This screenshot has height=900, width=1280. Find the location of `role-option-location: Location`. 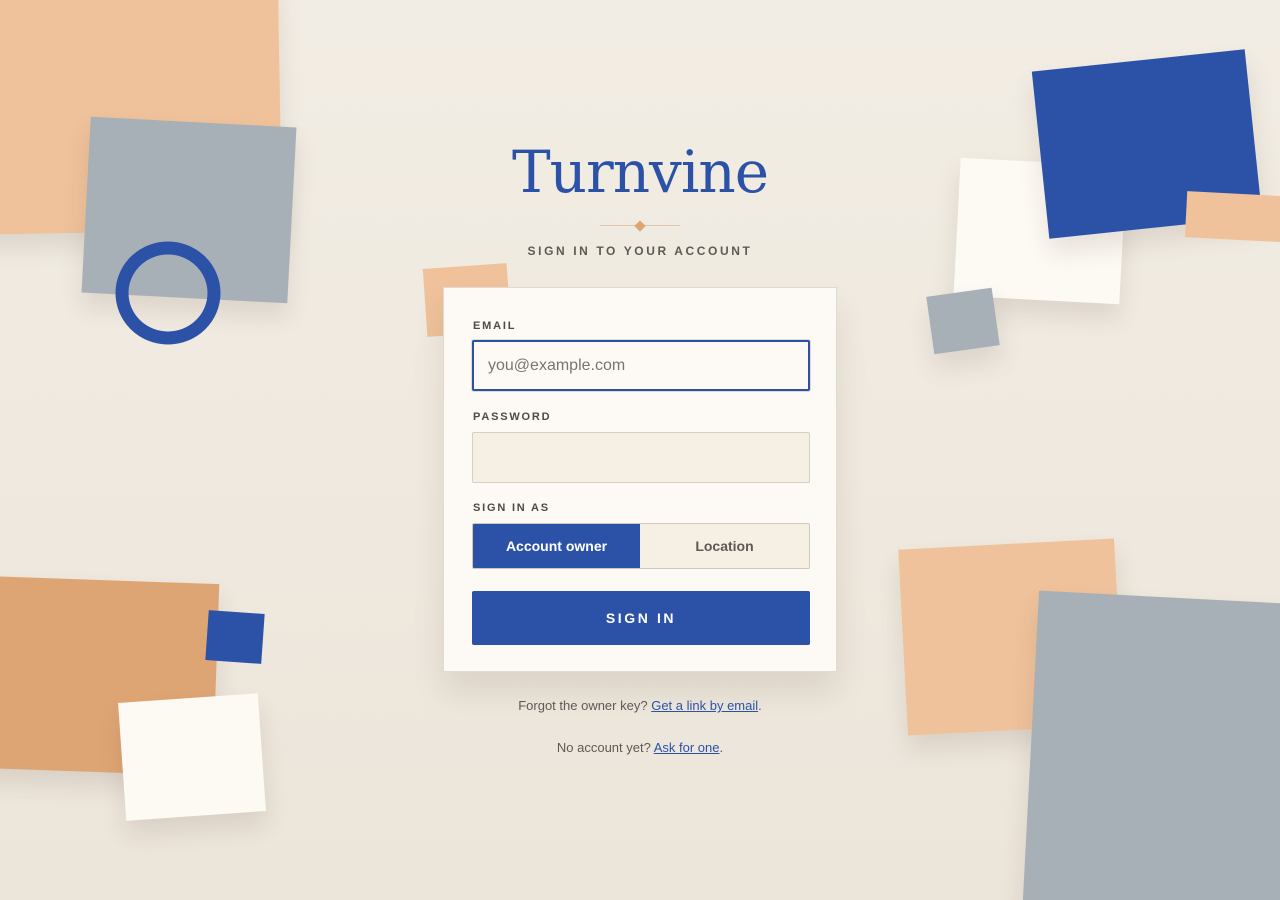

role-option-location: Location is located at coordinates (724, 546).